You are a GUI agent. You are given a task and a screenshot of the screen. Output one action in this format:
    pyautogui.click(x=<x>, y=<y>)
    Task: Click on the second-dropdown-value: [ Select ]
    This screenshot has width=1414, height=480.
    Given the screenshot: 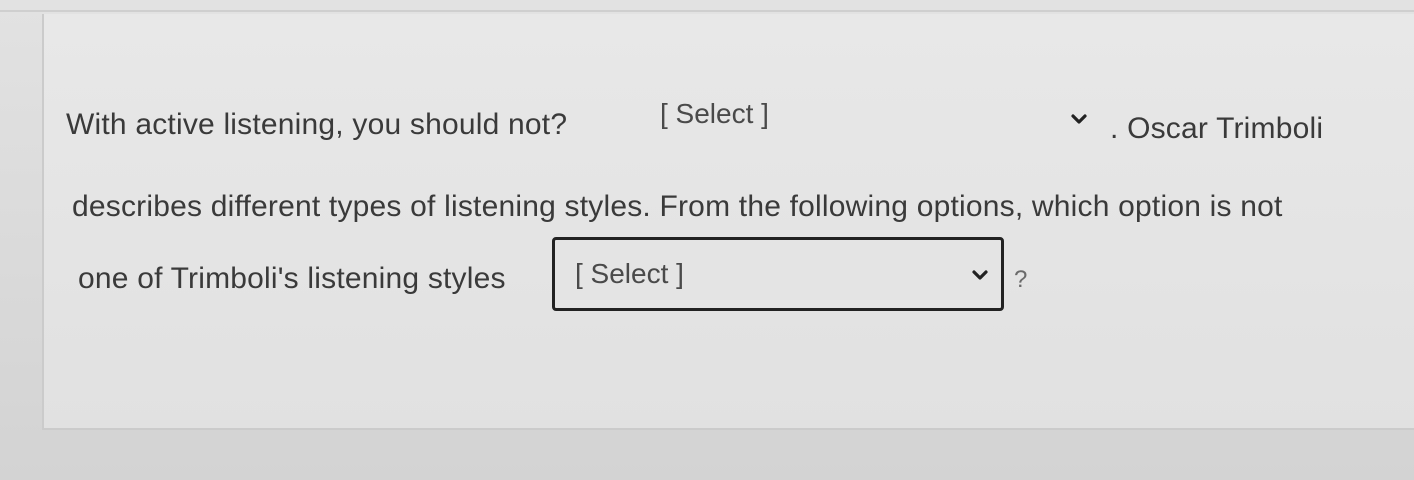 What is the action you would take?
    pyautogui.click(x=629, y=273)
    